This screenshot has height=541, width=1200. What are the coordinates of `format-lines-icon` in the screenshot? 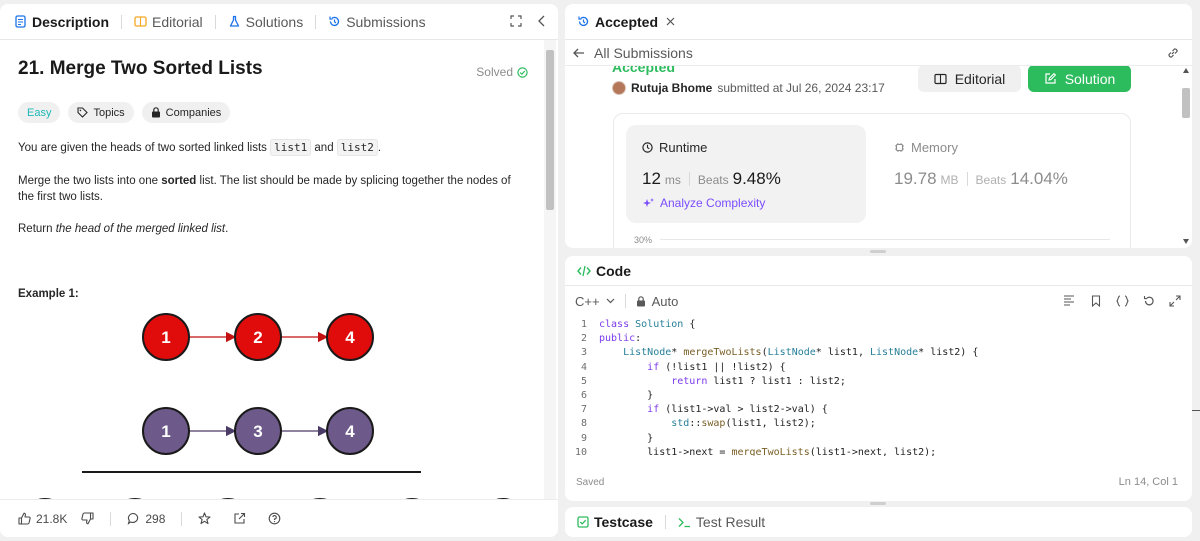 It's located at (1069, 300).